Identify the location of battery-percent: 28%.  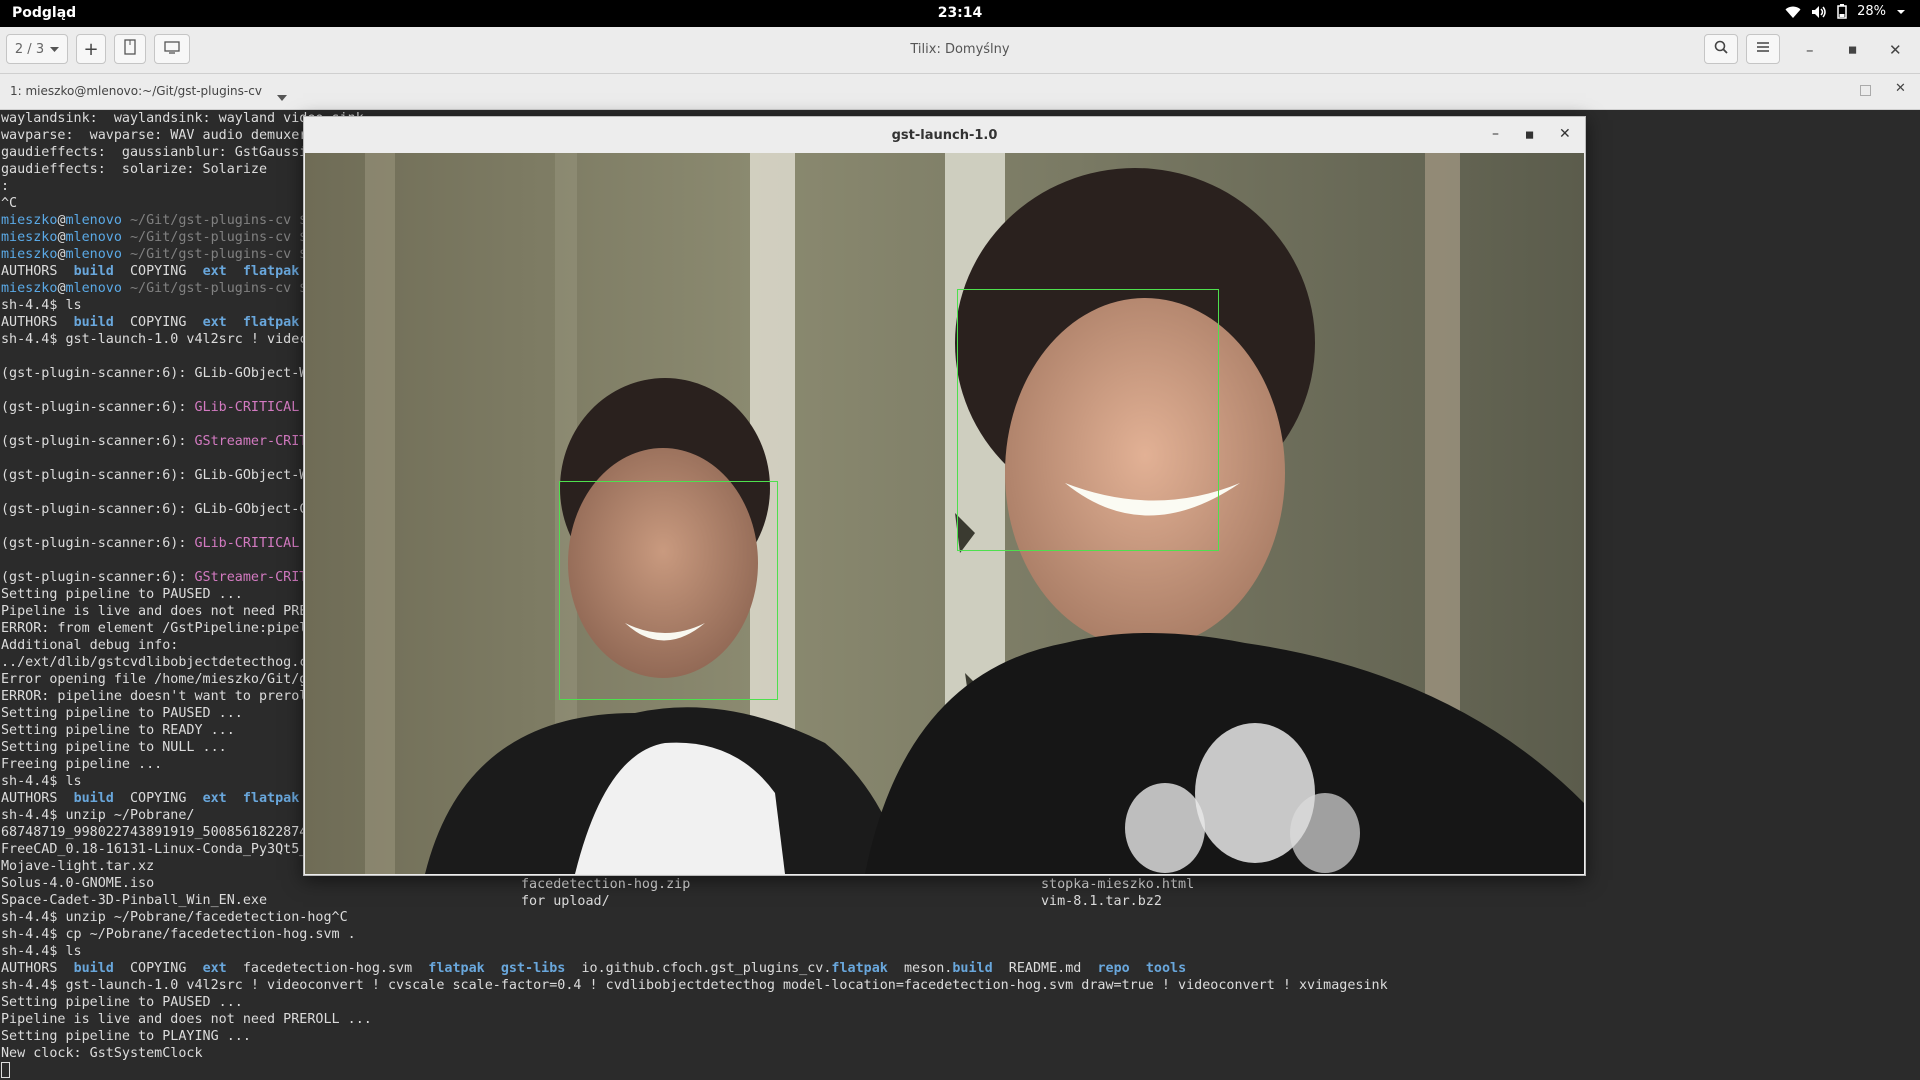
(1871, 11).